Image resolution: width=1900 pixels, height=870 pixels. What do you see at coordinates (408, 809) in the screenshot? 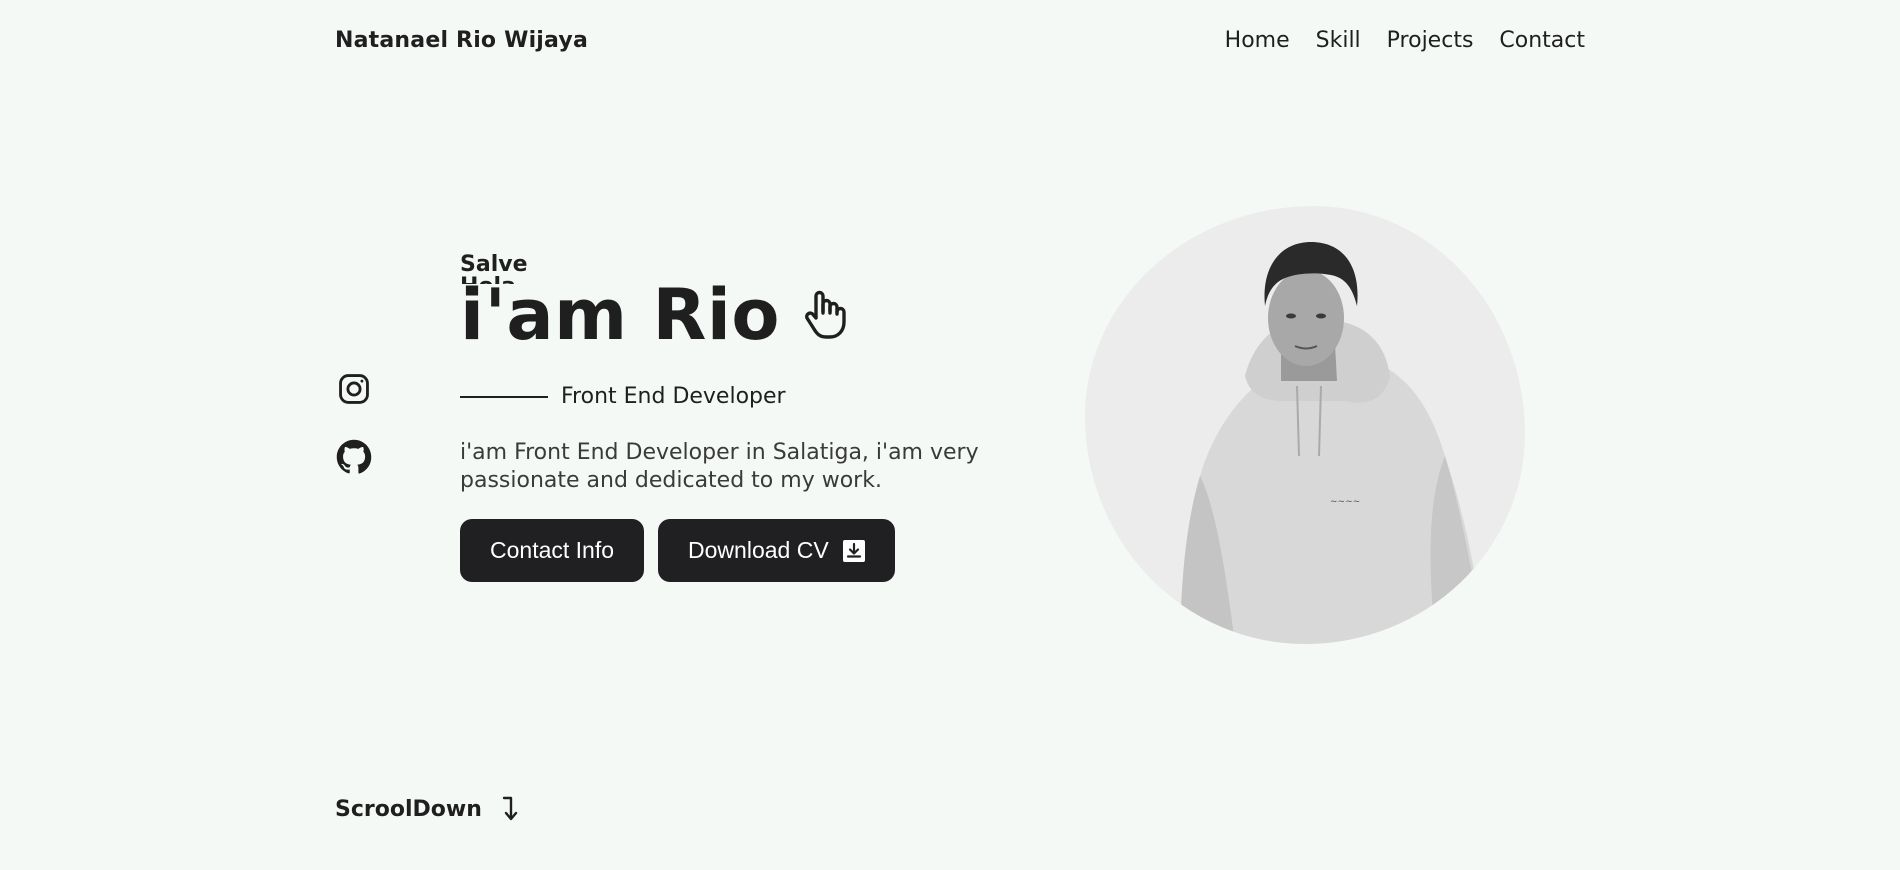
I see `scroll-down-label: ScroolDown` at bounding box center [408, 809].